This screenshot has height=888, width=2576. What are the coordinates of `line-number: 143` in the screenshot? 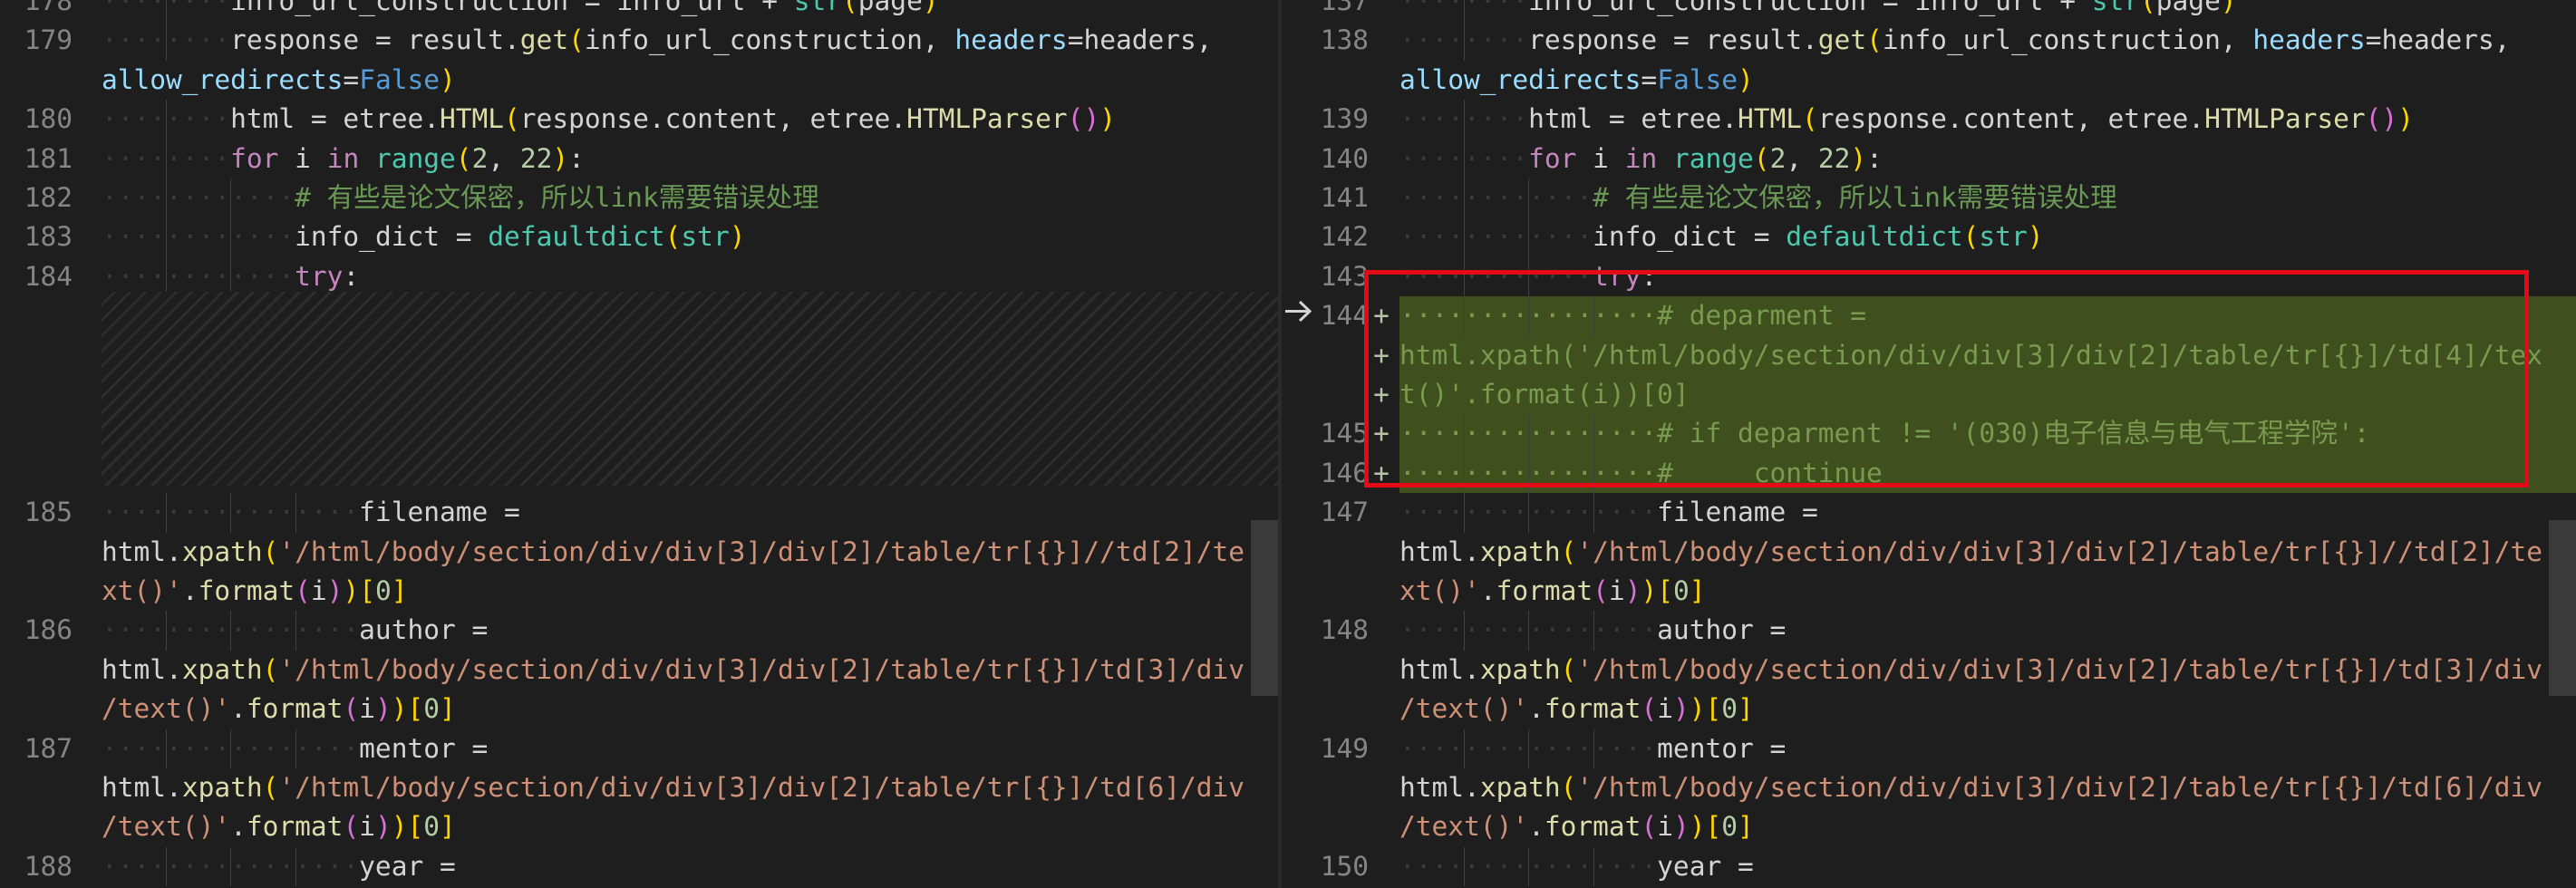 It's located at (1344, 276).